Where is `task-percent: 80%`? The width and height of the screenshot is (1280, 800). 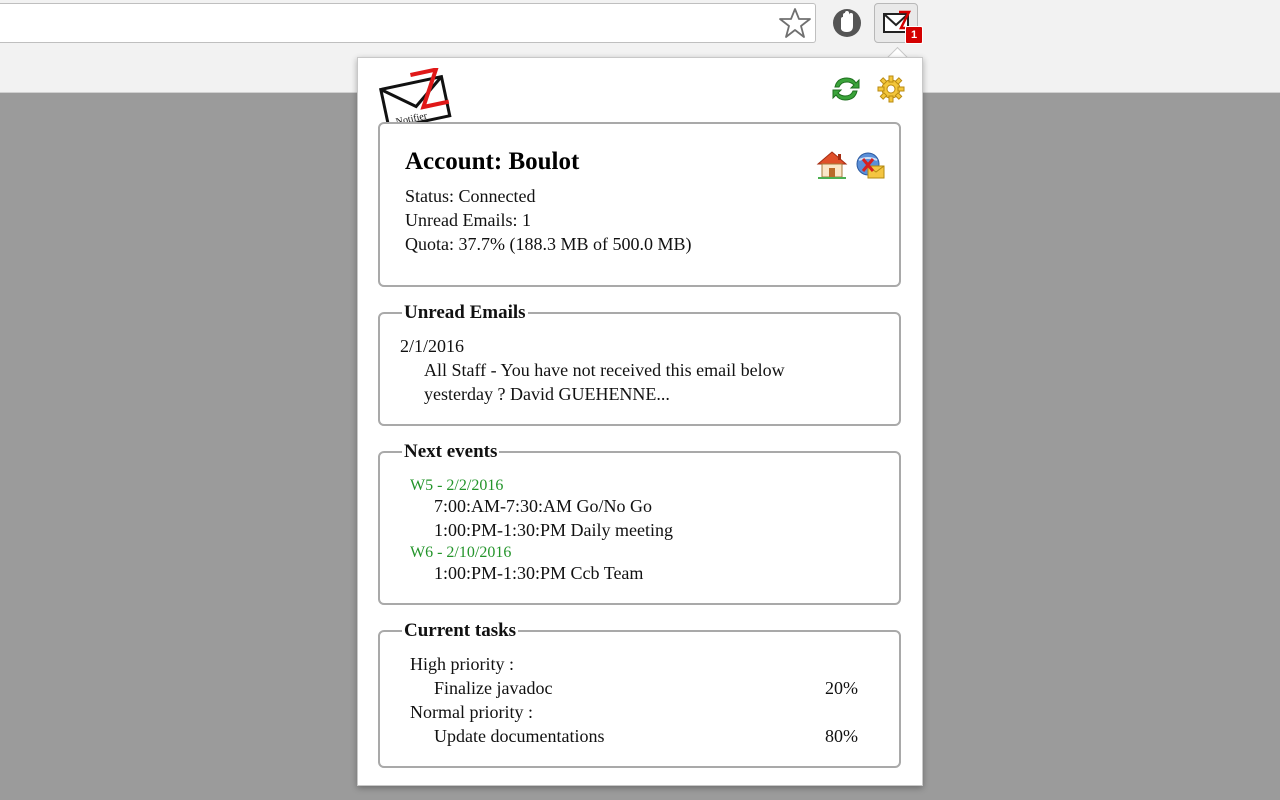
task-percent: 80% is located at coordinates (841, 736).